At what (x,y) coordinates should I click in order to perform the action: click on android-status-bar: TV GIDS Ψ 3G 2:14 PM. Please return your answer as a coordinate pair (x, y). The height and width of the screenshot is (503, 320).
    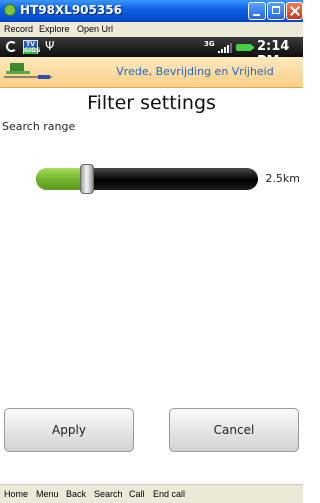
    Looking at the image, I should click on (151, 53).